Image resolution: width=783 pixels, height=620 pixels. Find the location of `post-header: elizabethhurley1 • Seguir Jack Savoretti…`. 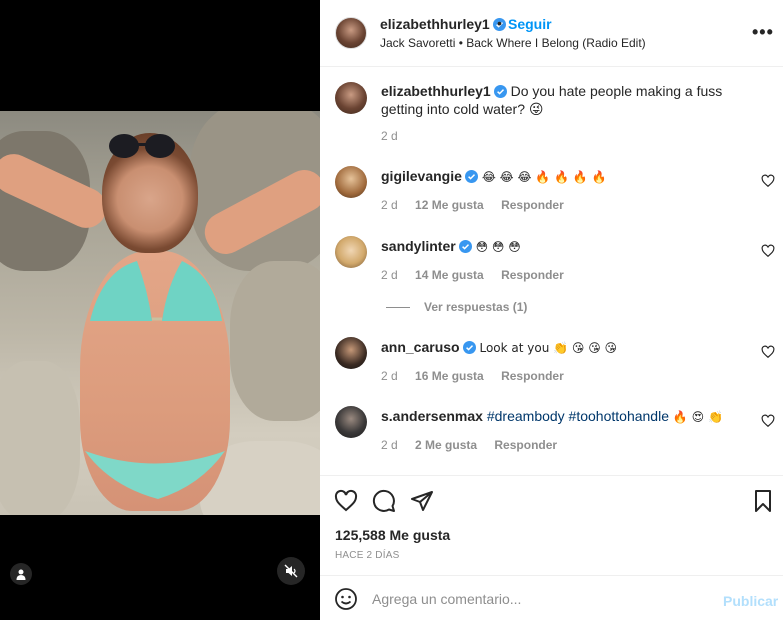

post-header: elizabethhurley1 • Seguir Jack Savoretti… is located at coordinates (551, 33).